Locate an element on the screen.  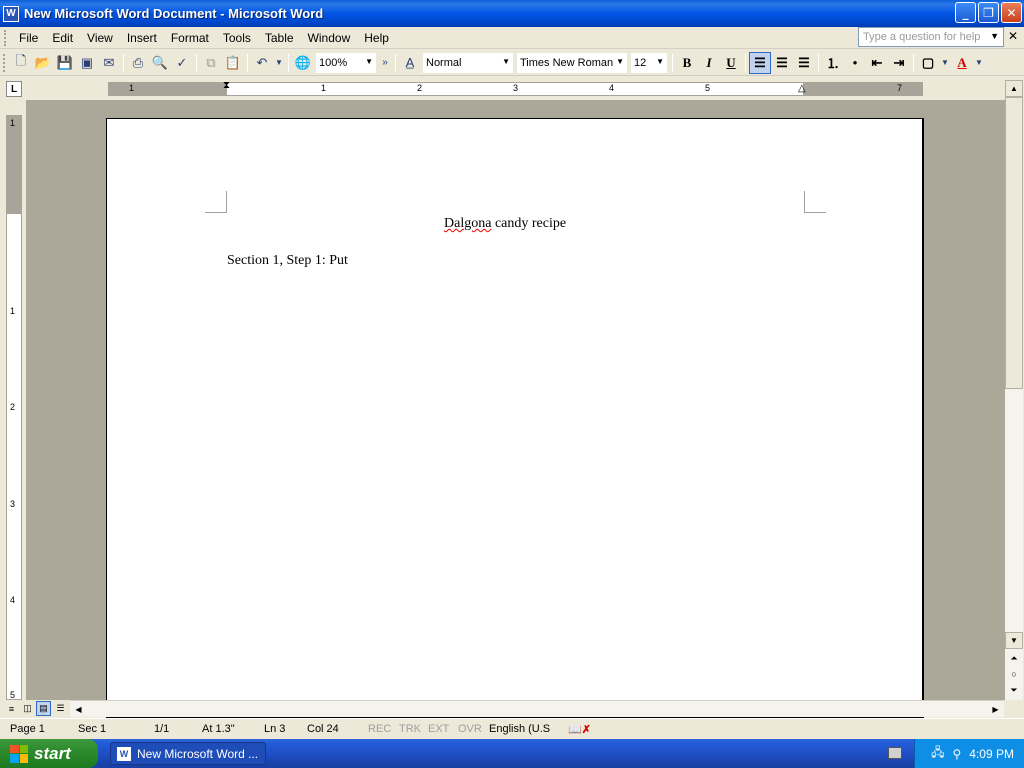
decrease-indent-icon: ⇤ is located at coordinates (877, 63).